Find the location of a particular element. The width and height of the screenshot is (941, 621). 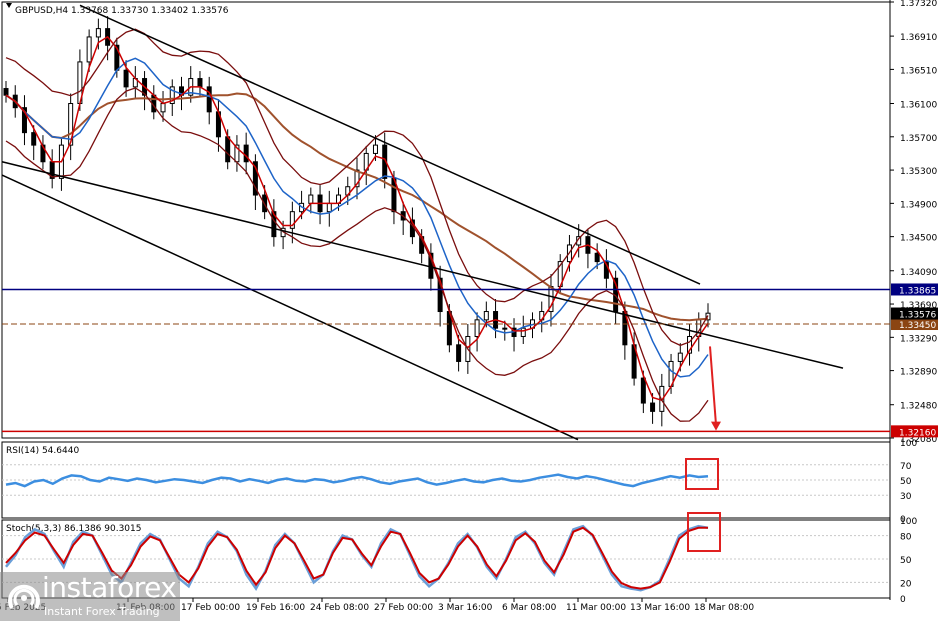

price-level-label: 1.33865 is located at coordinates (917, 291).